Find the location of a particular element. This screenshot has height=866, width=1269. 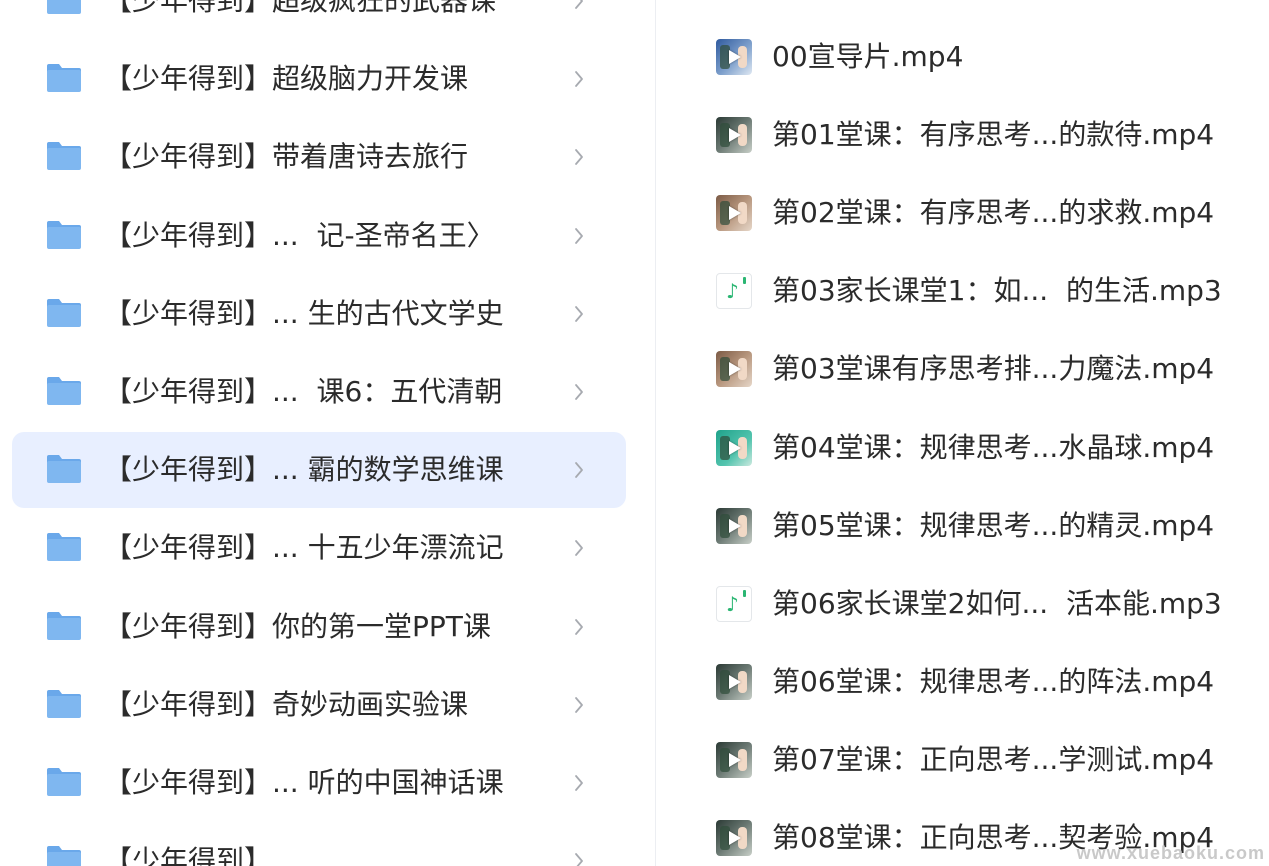

folder-row: 【少年得到】... 记-圣帝名王〉 is located at coordinates (319, 236).